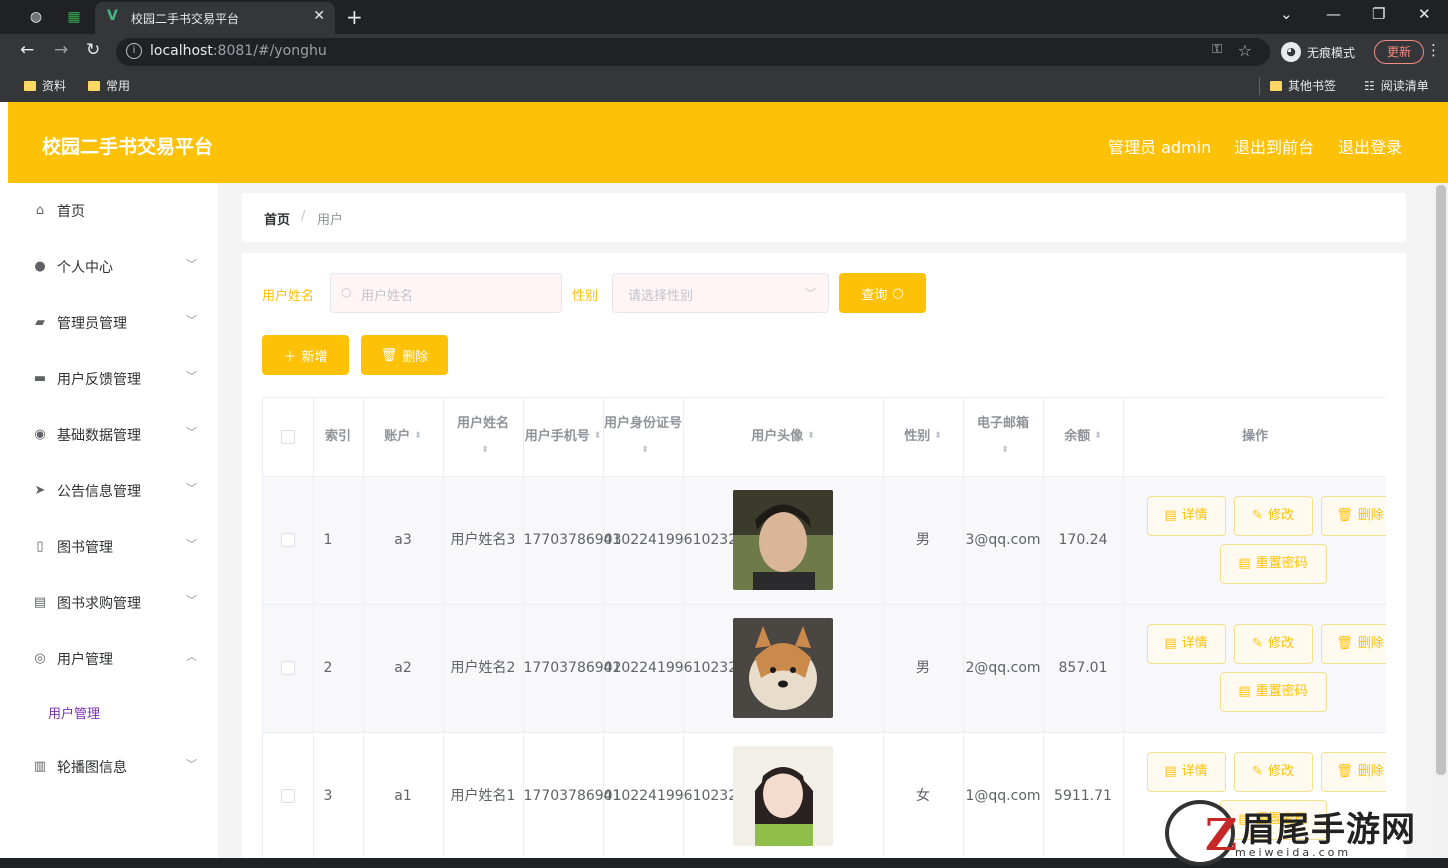 This screenshot has height=868, width=1448. What do you see at coordinates (1333, 14) in the screenshot?
I see `minimize-icon: —` at bounding box center [1333, 14].